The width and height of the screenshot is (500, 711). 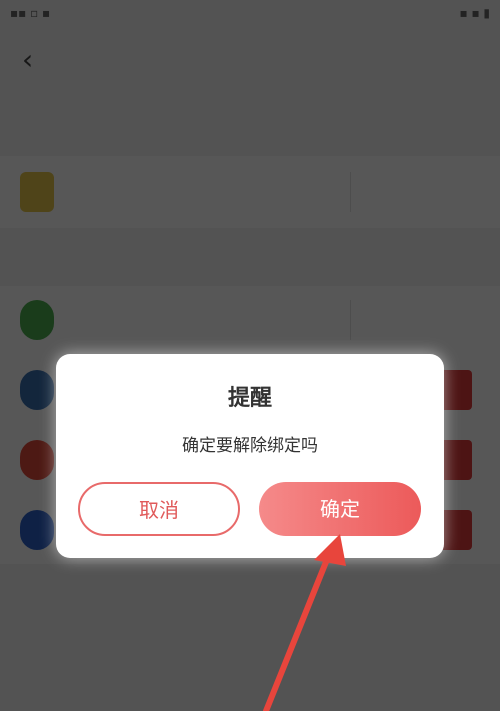 I want to click on cancel-button: 取消, so click(x=159, y=509).